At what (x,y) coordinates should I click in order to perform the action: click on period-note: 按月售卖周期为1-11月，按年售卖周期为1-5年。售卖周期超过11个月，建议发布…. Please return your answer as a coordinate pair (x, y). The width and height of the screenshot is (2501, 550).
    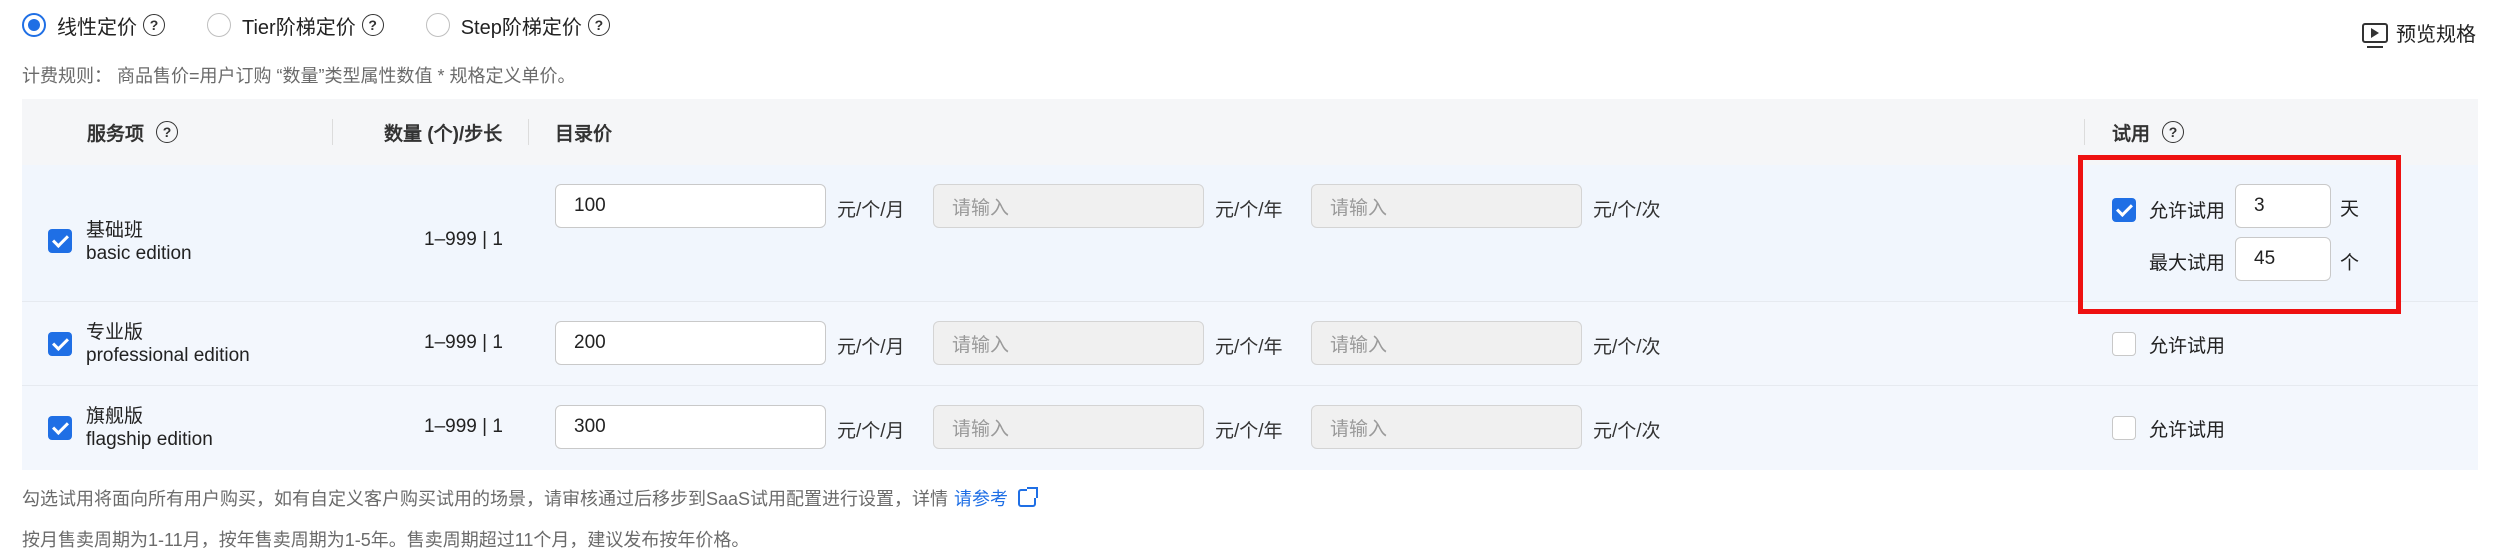
    Looking at the image, I should click on (386, 540).